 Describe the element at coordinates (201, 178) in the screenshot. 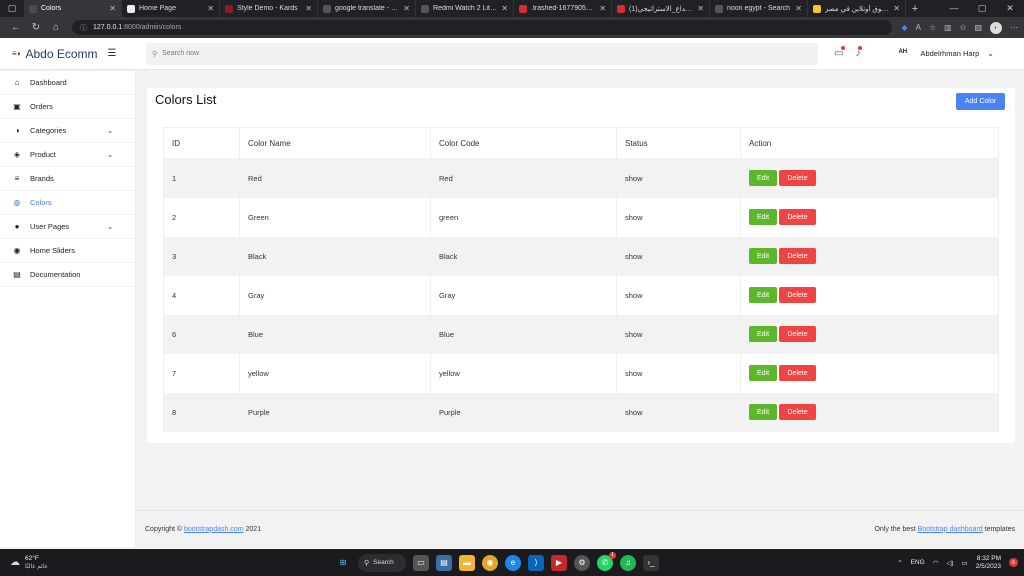

I see `cell-id: 1` at that location.